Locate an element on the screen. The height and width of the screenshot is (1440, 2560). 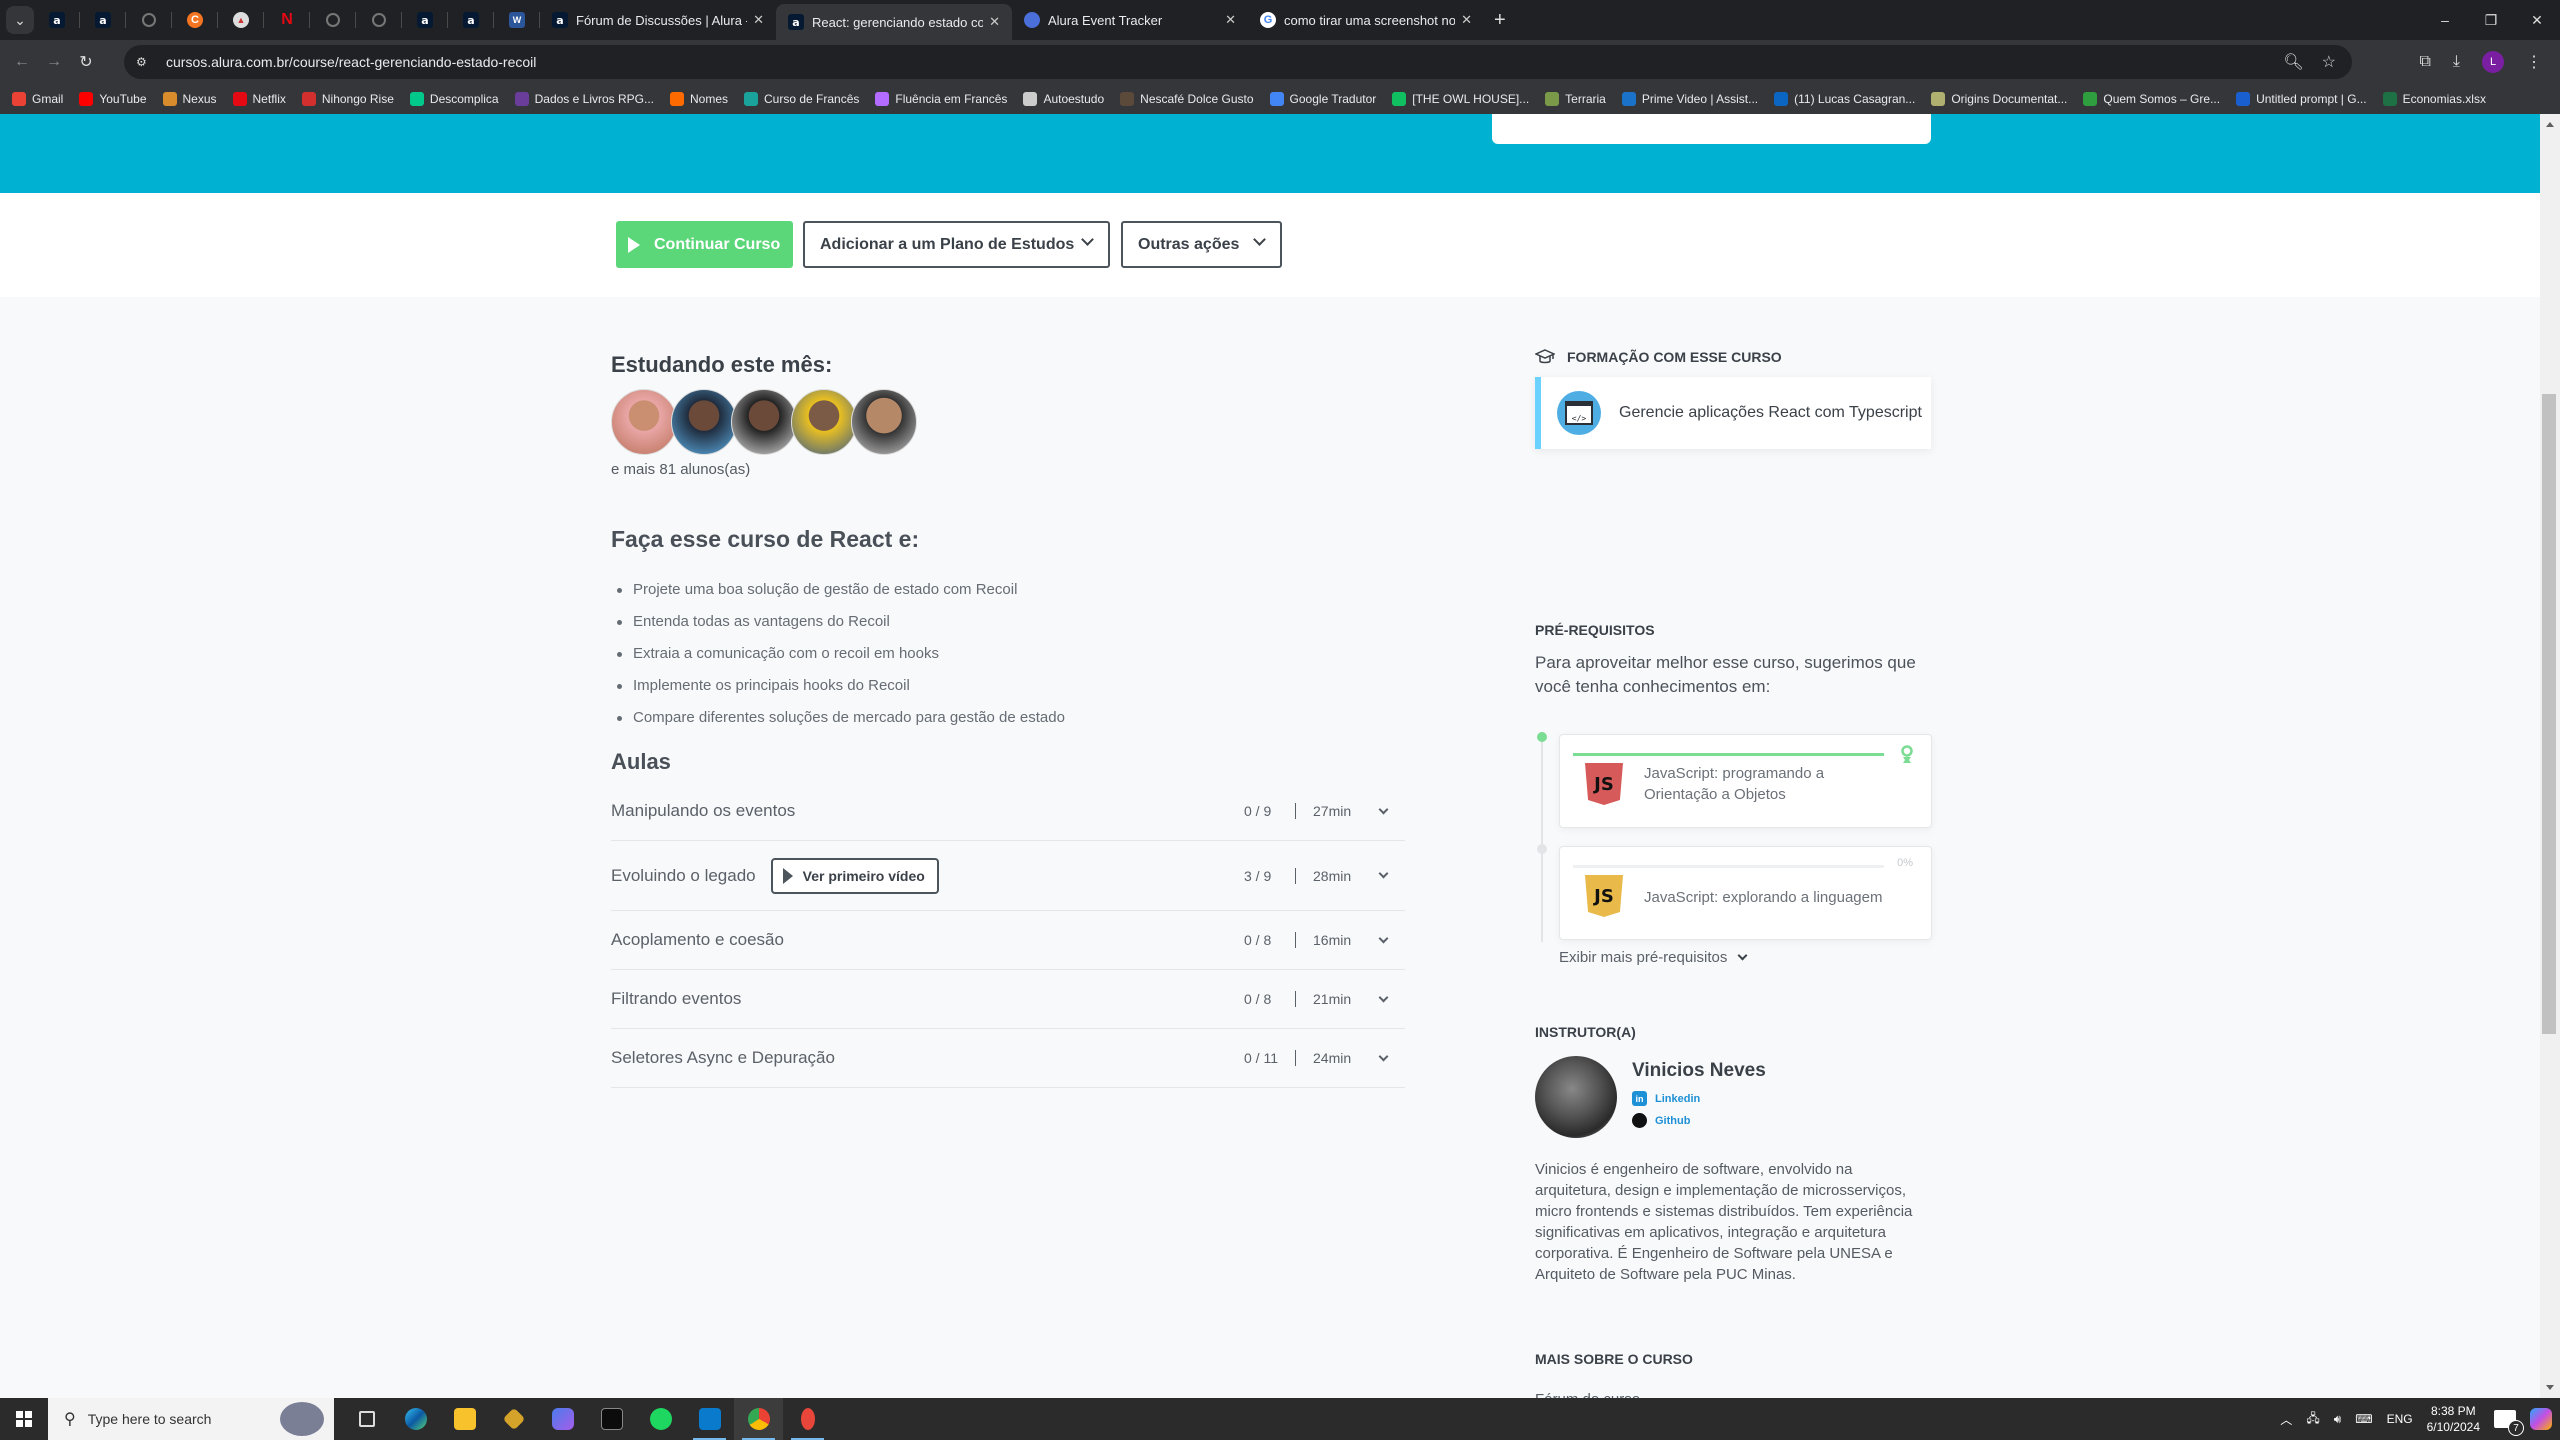
taskbar-terminal is located at coordinates (611, 1419).